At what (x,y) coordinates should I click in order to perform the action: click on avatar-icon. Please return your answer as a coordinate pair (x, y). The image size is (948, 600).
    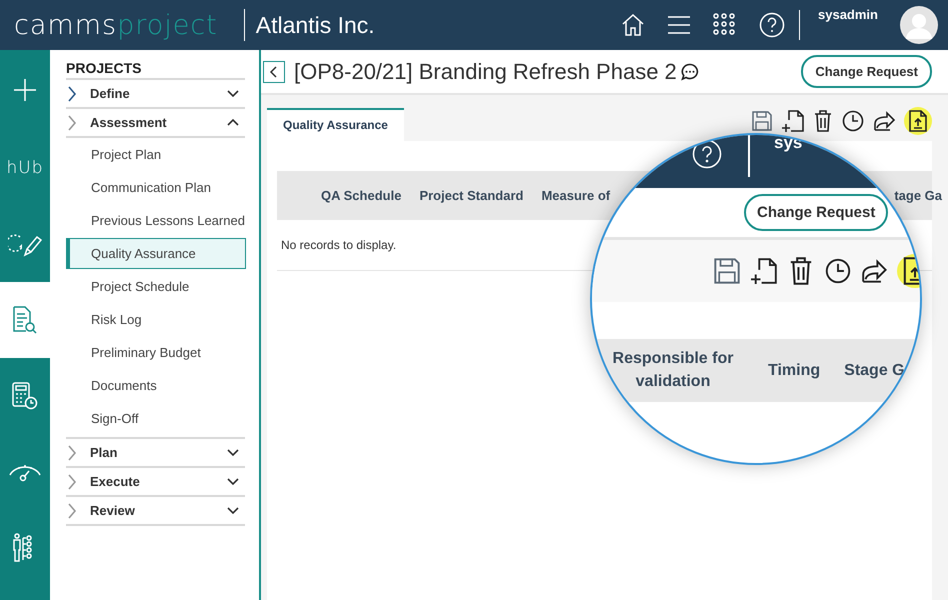
    Looking at the image, I should click on (919, 25).